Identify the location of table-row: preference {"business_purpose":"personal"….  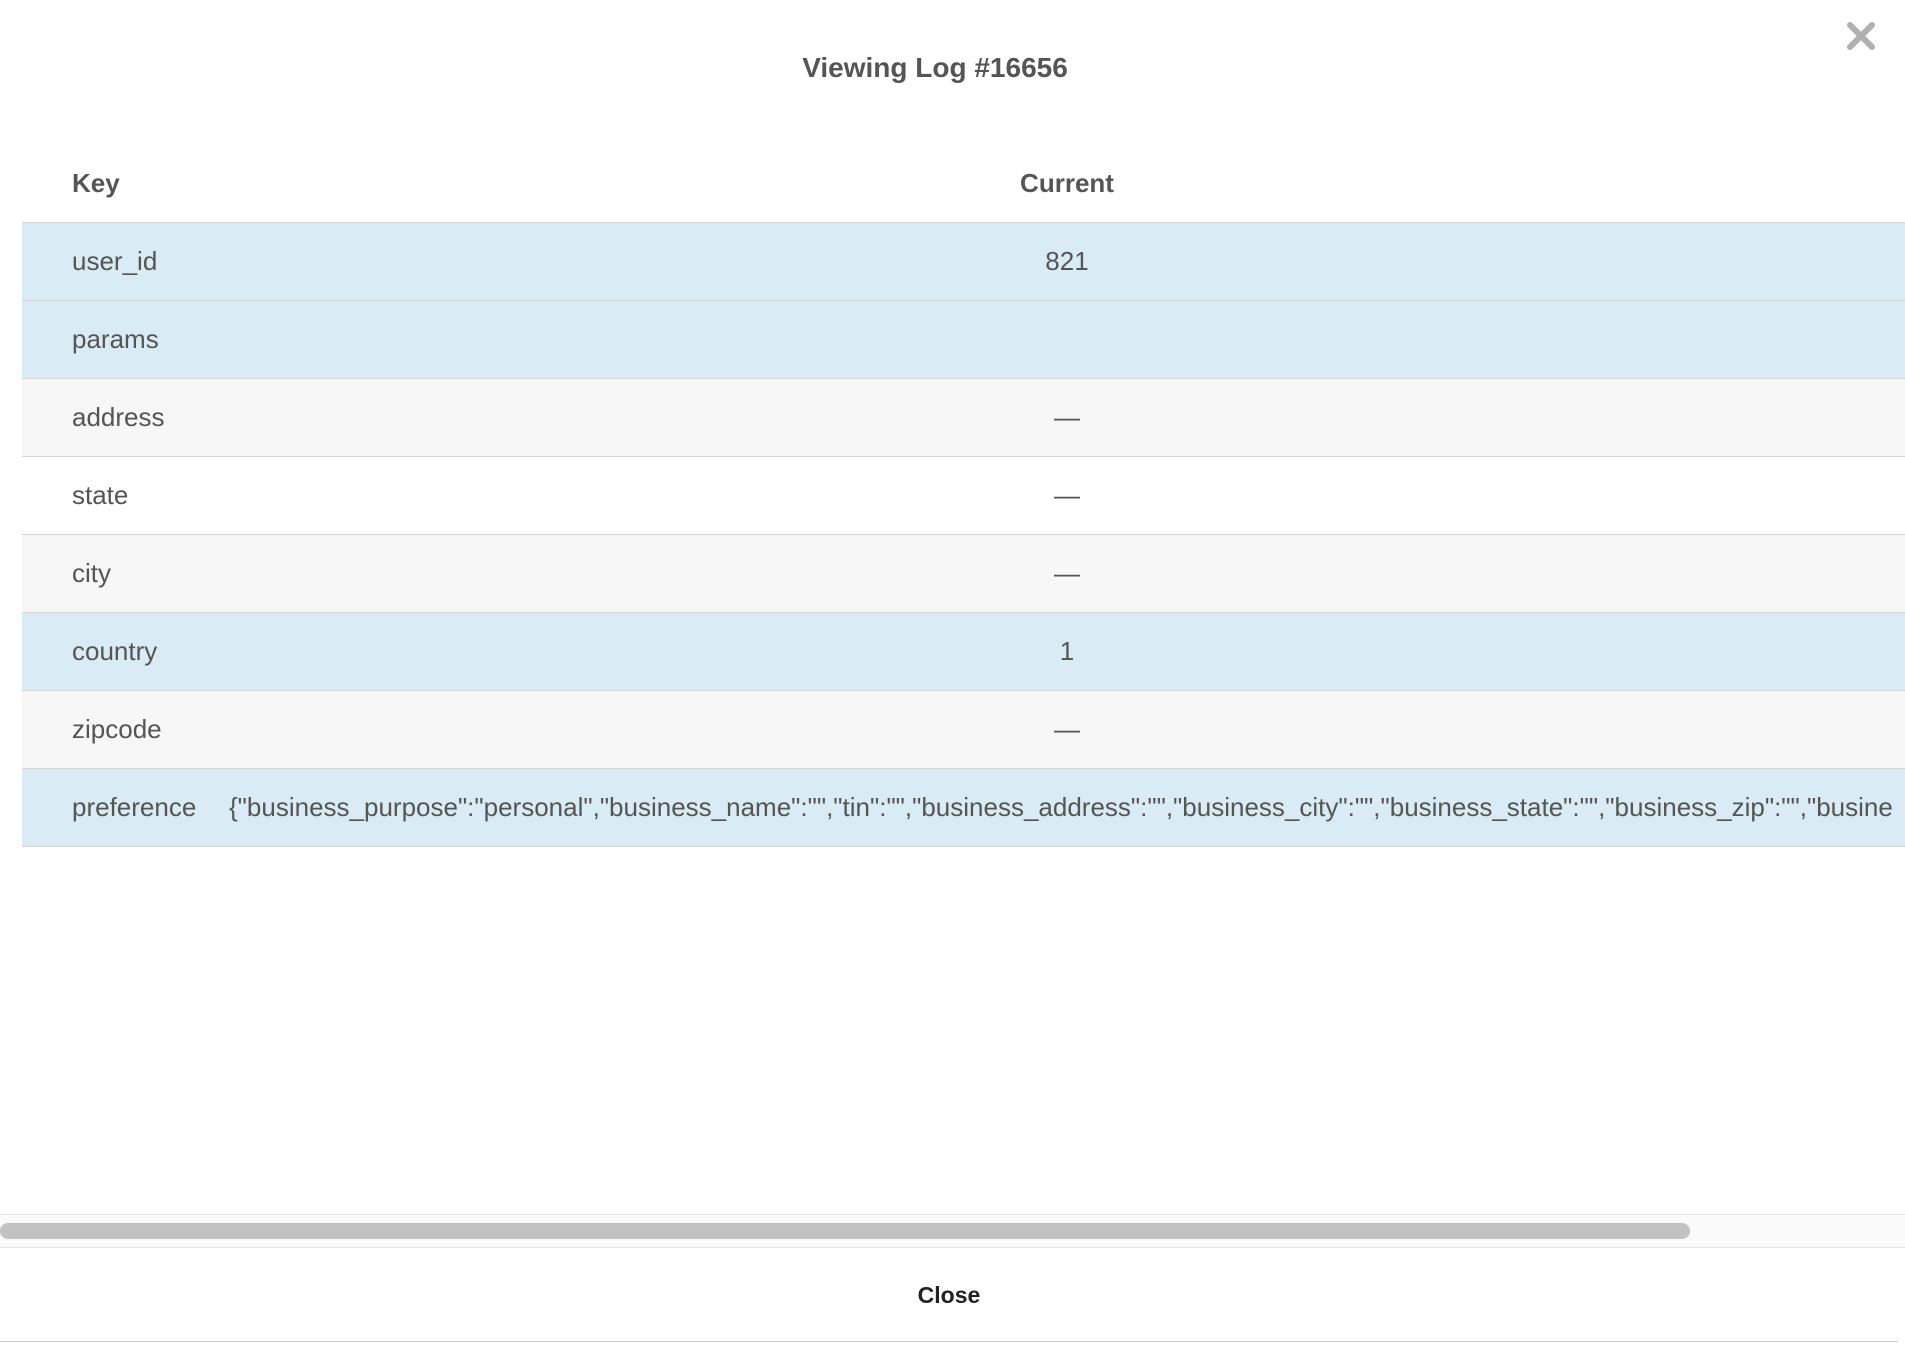
(963, 807).